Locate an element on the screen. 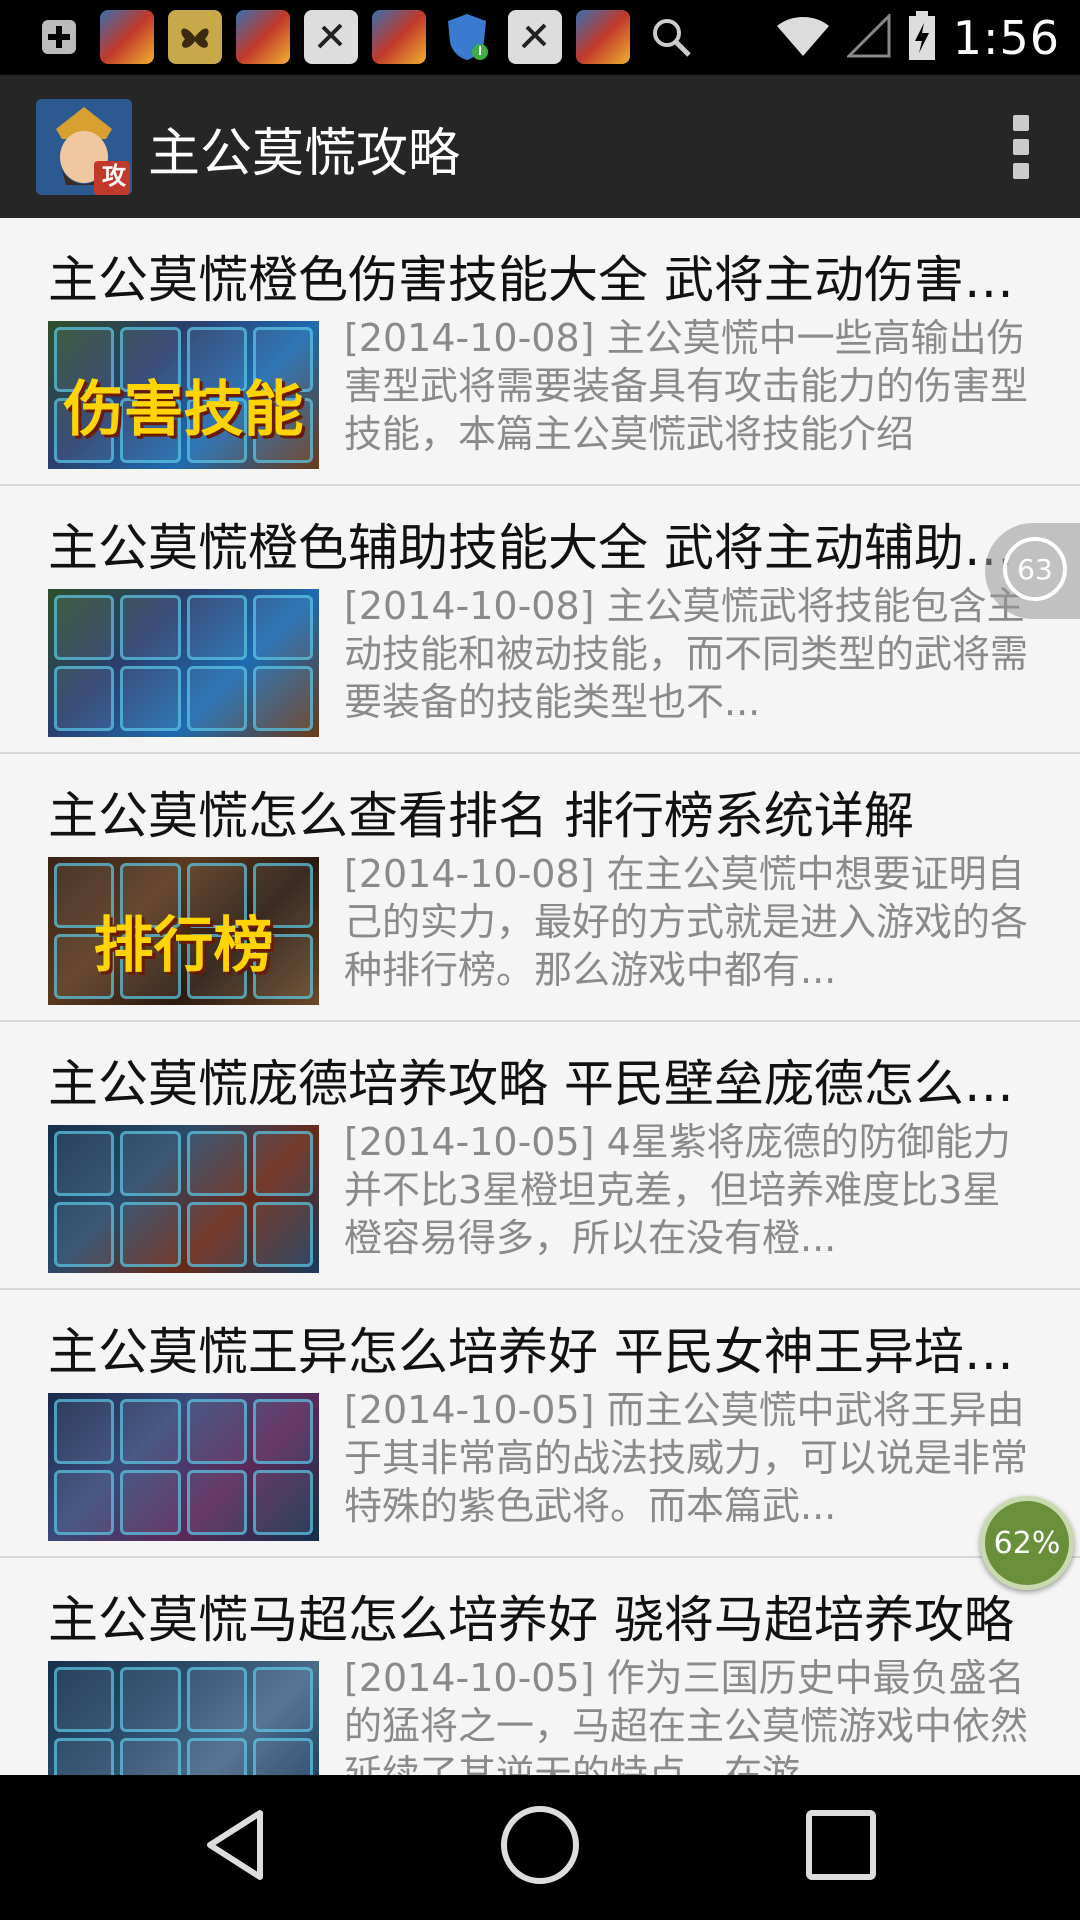 The height and width of the screenshot is (1920, 1080). clock: 1:56 is located at coordinates (1006, 37).